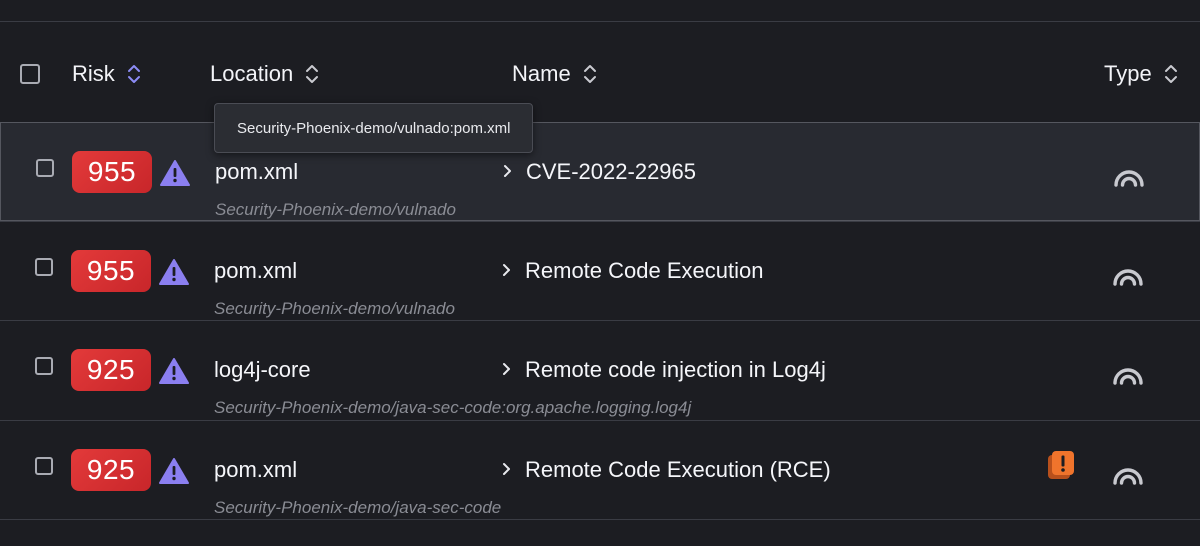 The height and width of the screenshot is (546, 1200). What do you see at coordinates (262, 370) in the screenshot?
I see `location-name: log4j-core` at bounding box center [262, 370].